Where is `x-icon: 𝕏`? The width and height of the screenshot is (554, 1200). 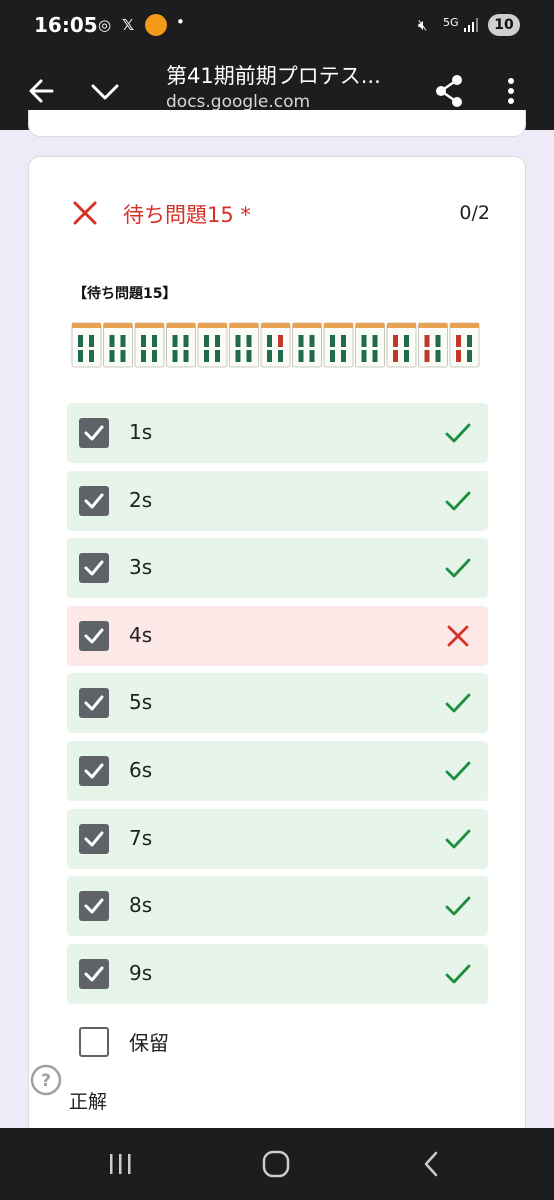
x-icon: 𝕏 is located at coordinates (128, 25).